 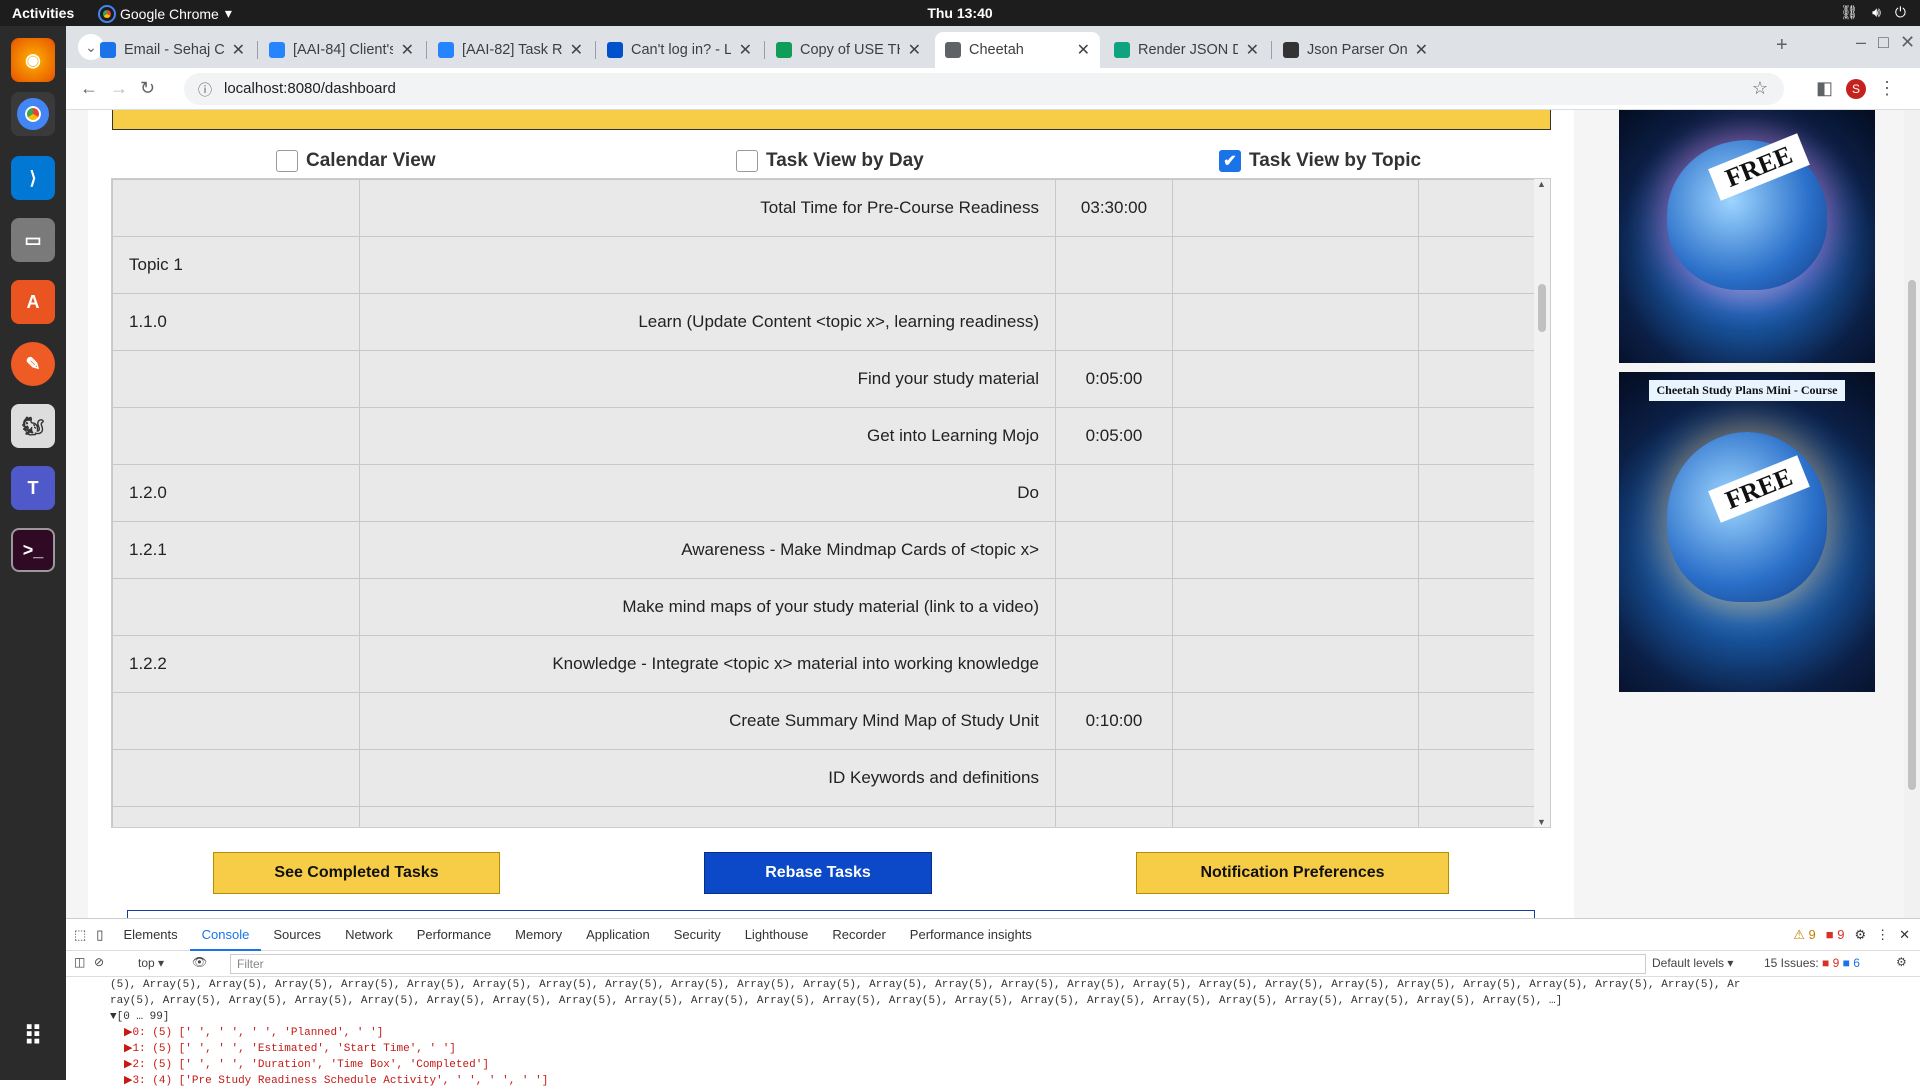 What do you see at coordinates (1876, 12) in the screenshot?
I see `volume-icon: 🔊︎` at bounding box center [1876, 12].